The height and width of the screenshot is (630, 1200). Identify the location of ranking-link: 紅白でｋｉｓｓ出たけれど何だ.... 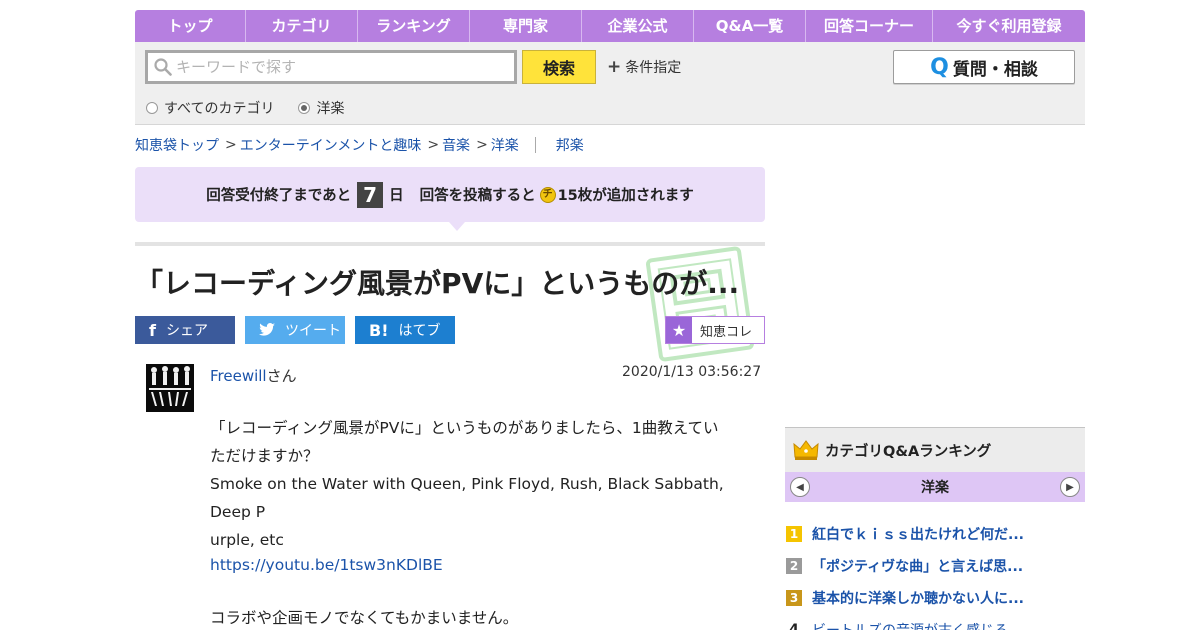
(918, 534).